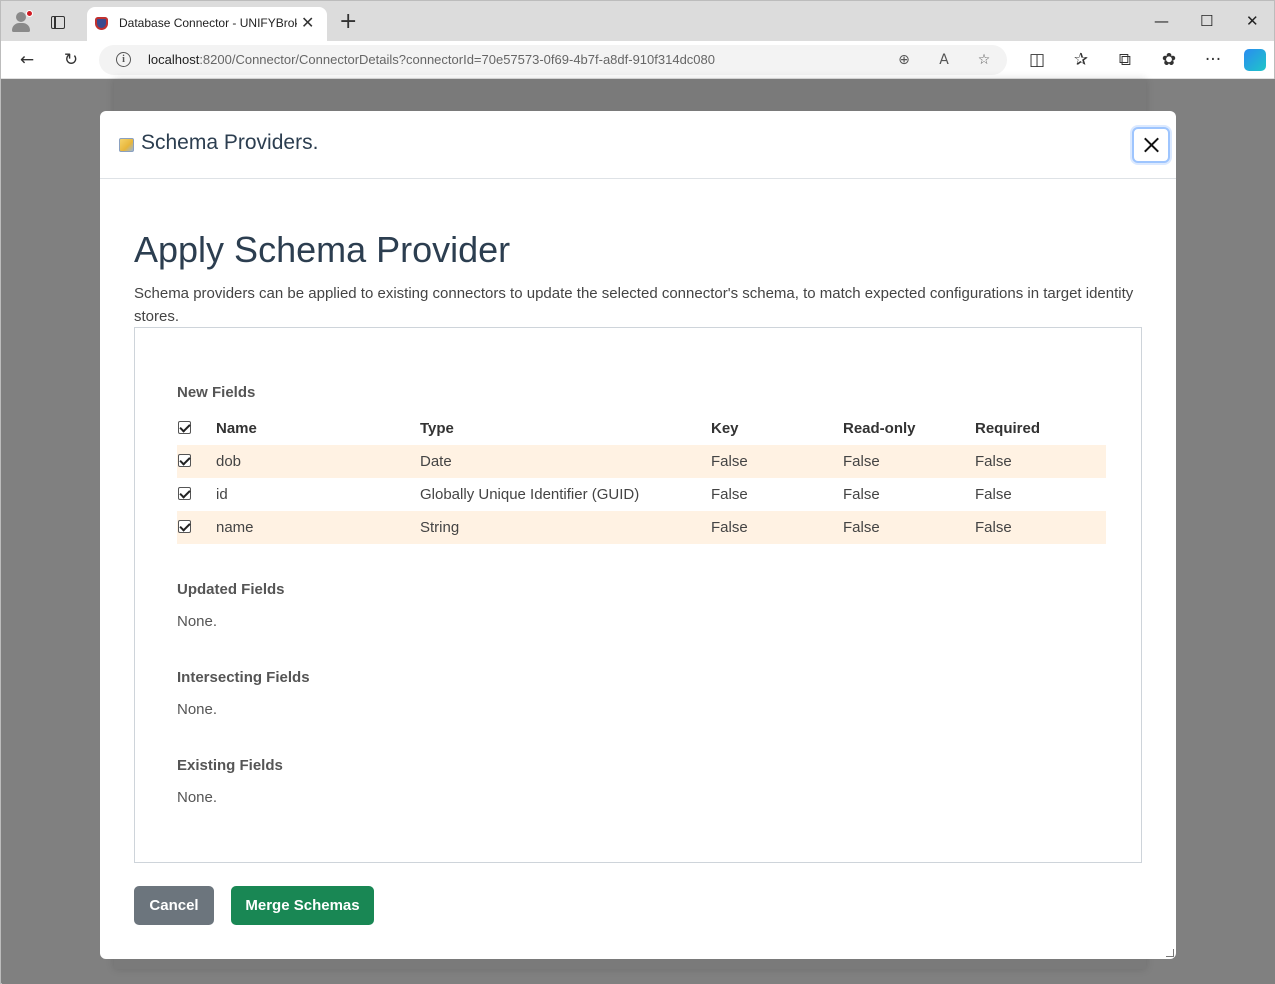 This screenshot has height=984, width=1275. I want to click on field-name: name, so click(235, 527).